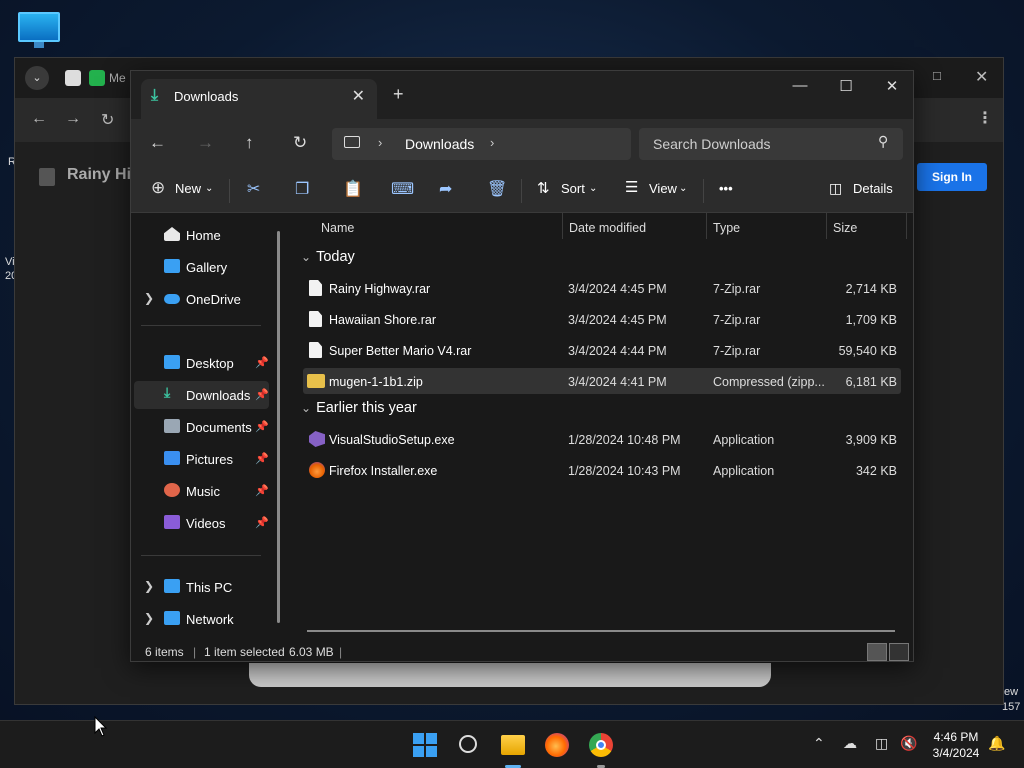  Describe the element at coordinates (573, 188) in the screenshot. I see `sort-button: Sort` at that location.